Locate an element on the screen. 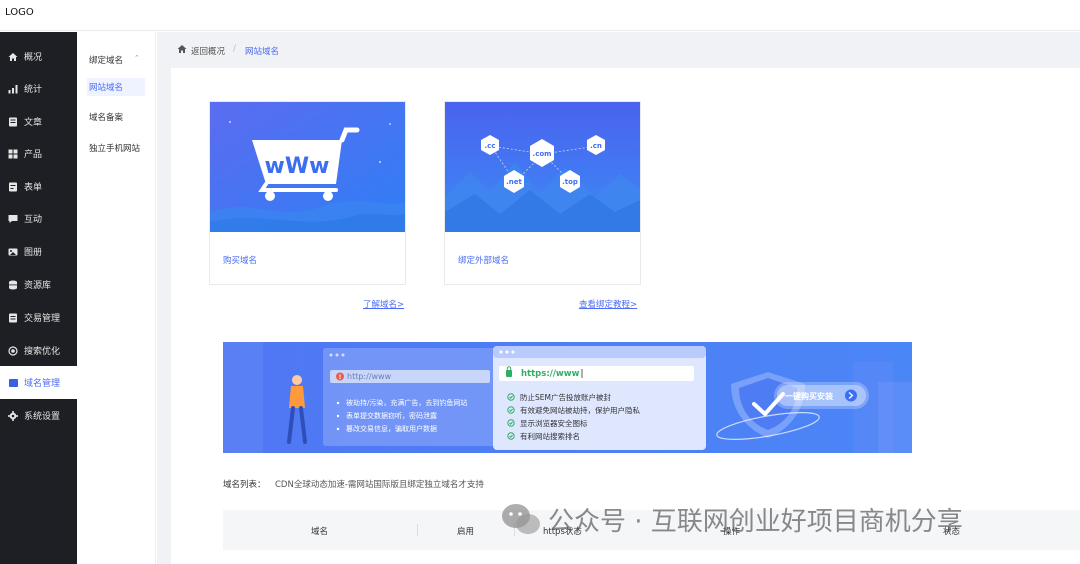 The image size is (1080, 564). https-benefit-2: 有效避免网站被劫持，保护用户隐私 is located at coordinates (580, 410).